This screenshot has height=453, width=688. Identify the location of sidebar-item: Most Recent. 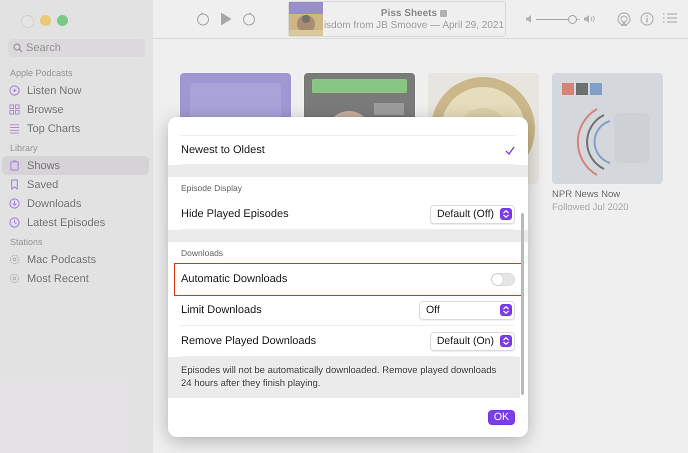
(75, 278).